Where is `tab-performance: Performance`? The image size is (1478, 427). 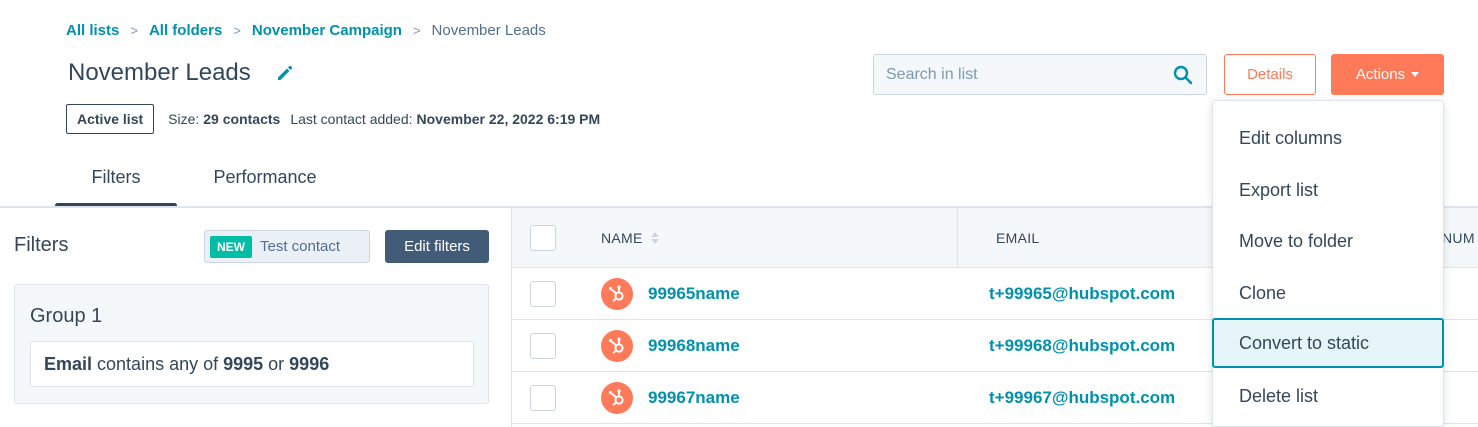 tab-performance: Performance is located at coordinates (265, 185).